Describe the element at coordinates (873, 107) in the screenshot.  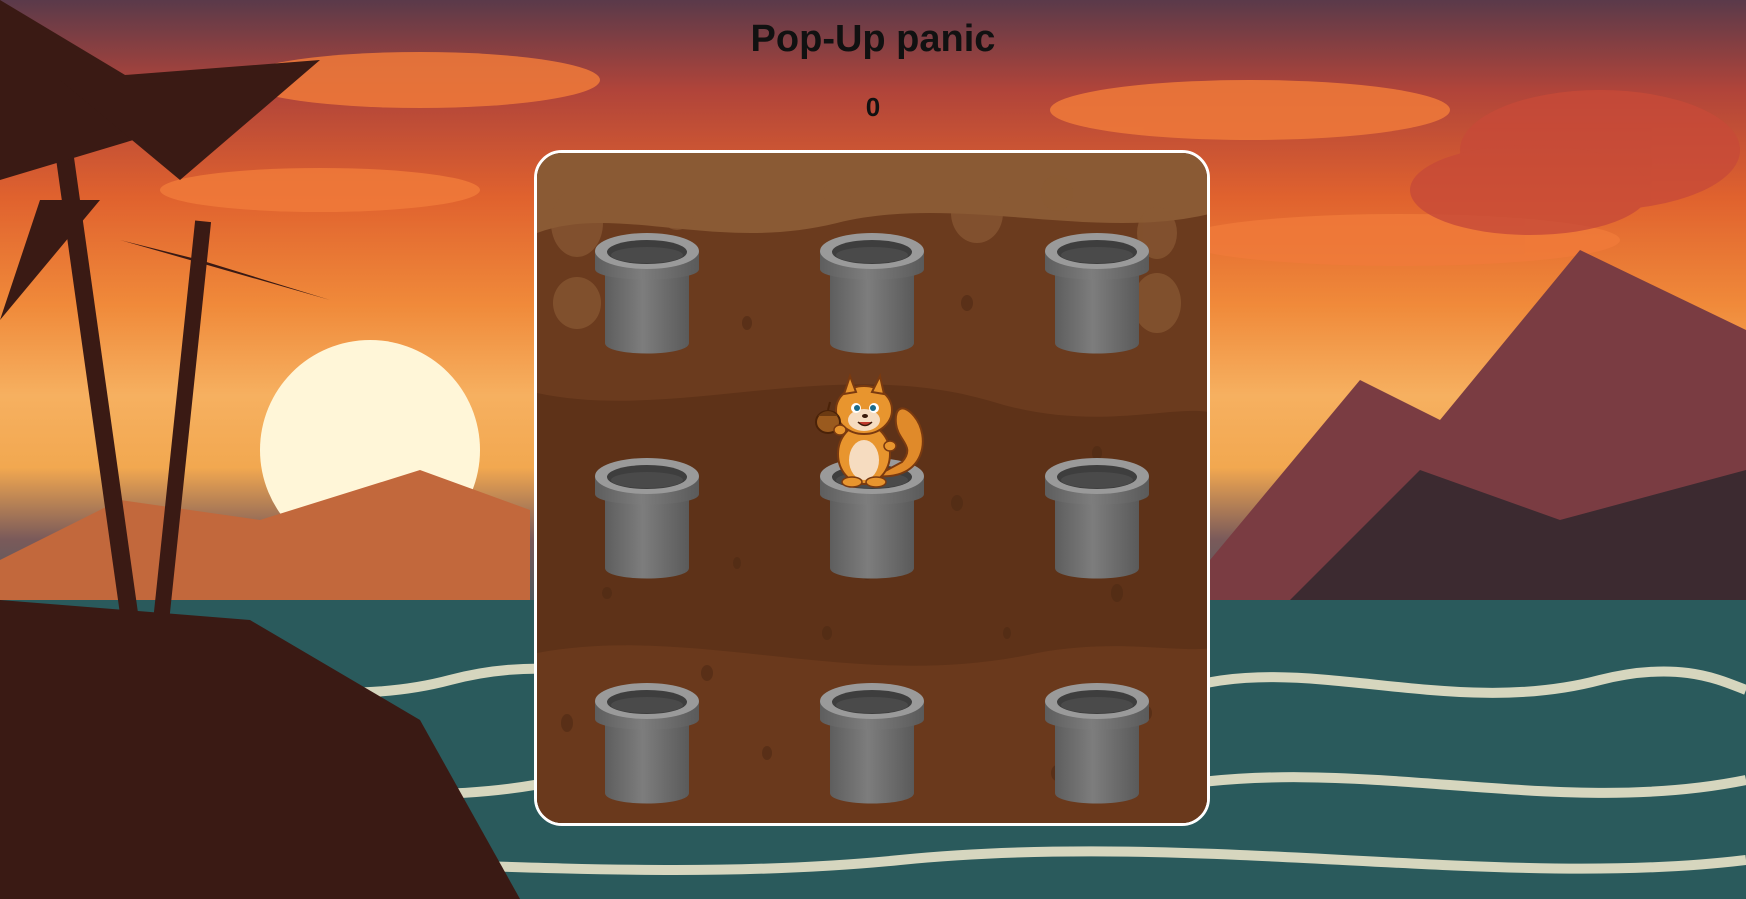
I see `score-counter: 0` at that location.